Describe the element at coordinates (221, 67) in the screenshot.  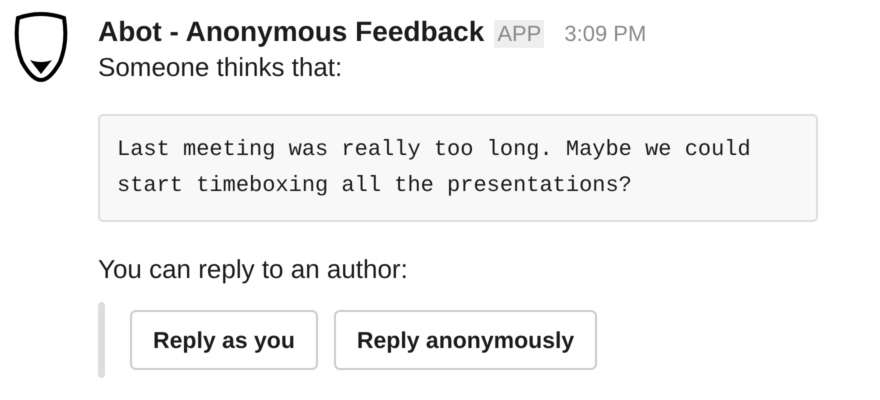
I see `message-text: Someone thinks that:` at that location.